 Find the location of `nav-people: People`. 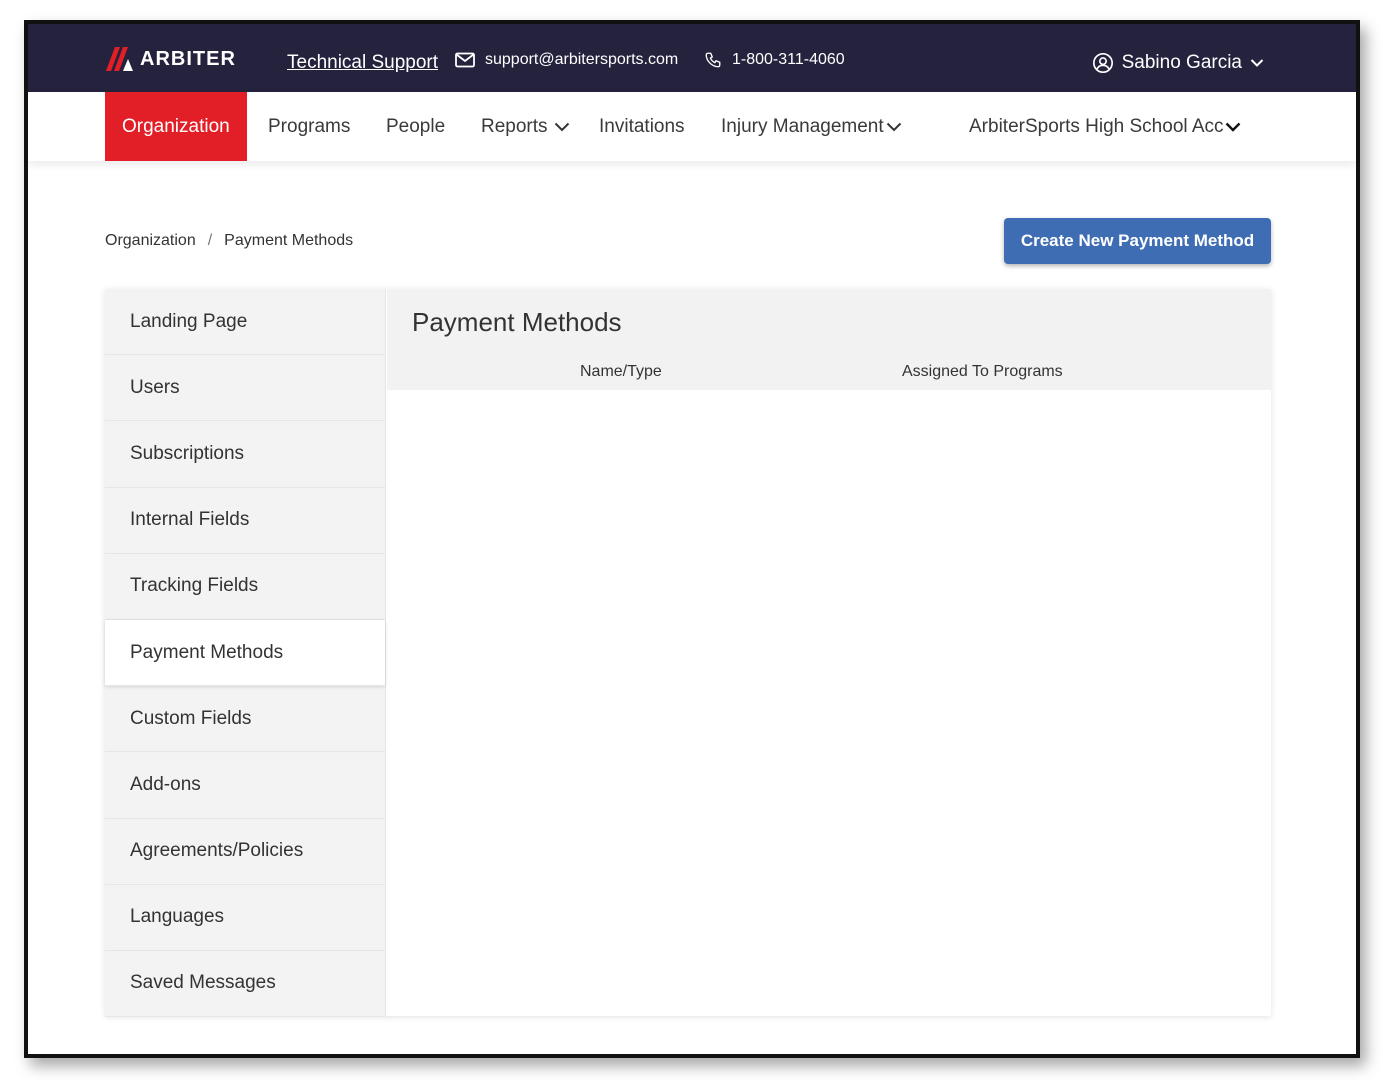

nav-people: People is located at coordinates (415, 126).